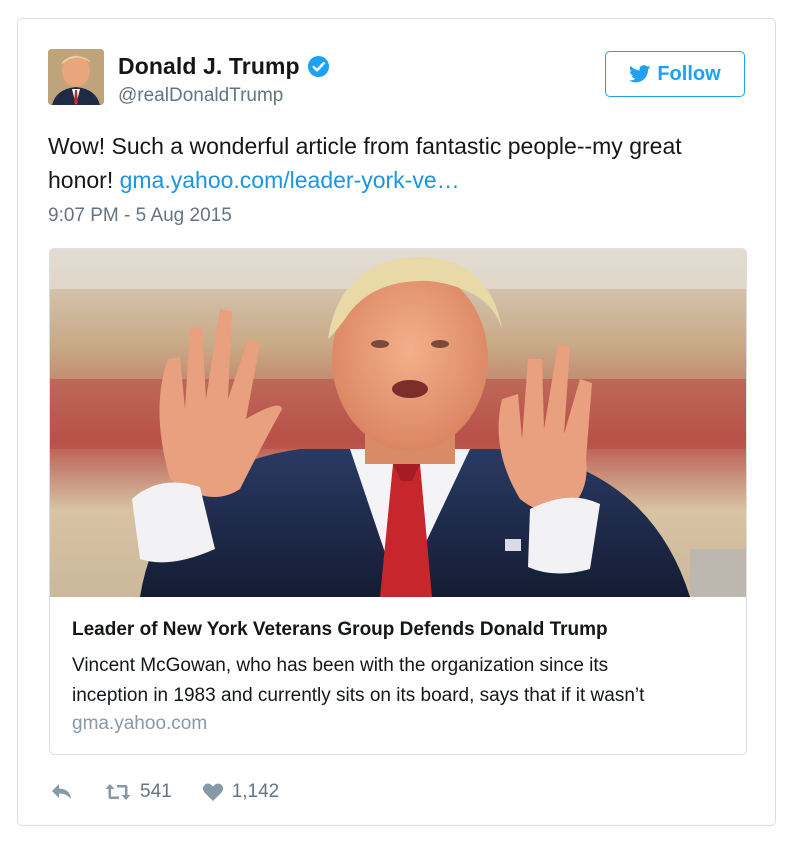 The width and height of the screenshot is (799, 848). I want to click on user-handle: @realDonaldTrump, so click(200, 96).